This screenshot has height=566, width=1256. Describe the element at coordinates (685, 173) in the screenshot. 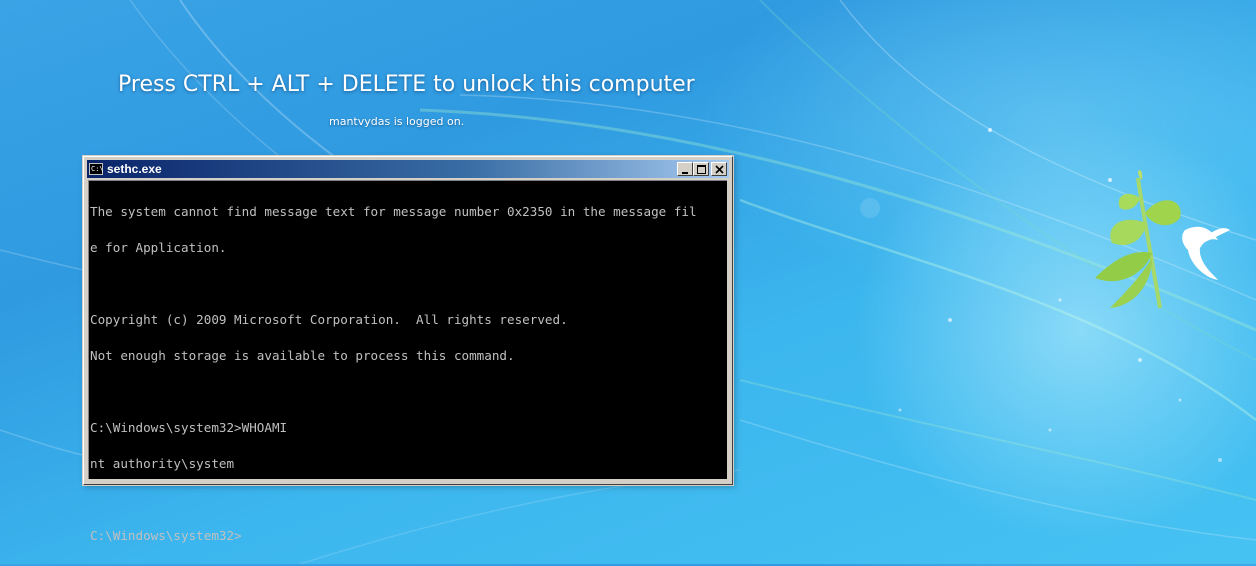

I see `minimize-icon` at that location.